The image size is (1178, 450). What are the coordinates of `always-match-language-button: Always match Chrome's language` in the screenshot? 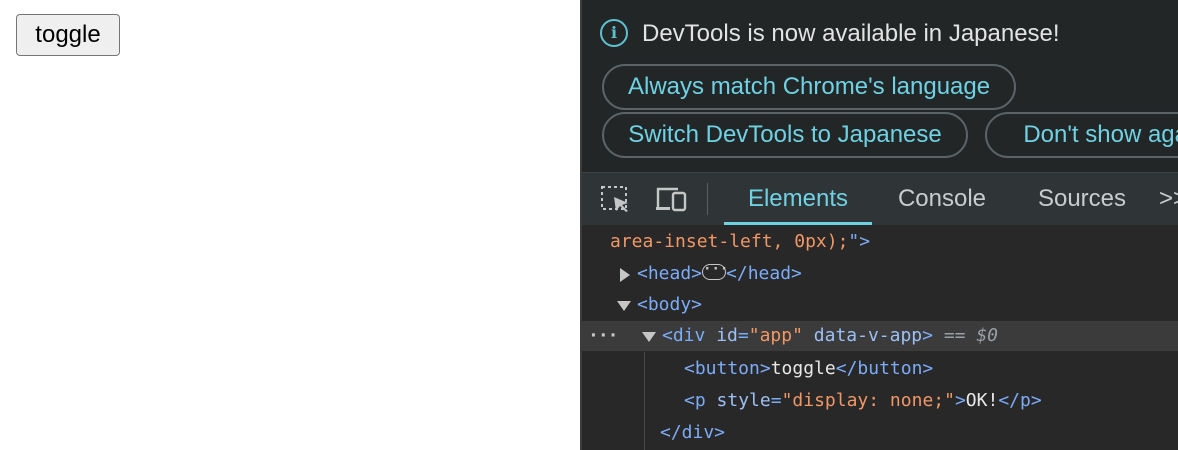 It's located at (809, 87).